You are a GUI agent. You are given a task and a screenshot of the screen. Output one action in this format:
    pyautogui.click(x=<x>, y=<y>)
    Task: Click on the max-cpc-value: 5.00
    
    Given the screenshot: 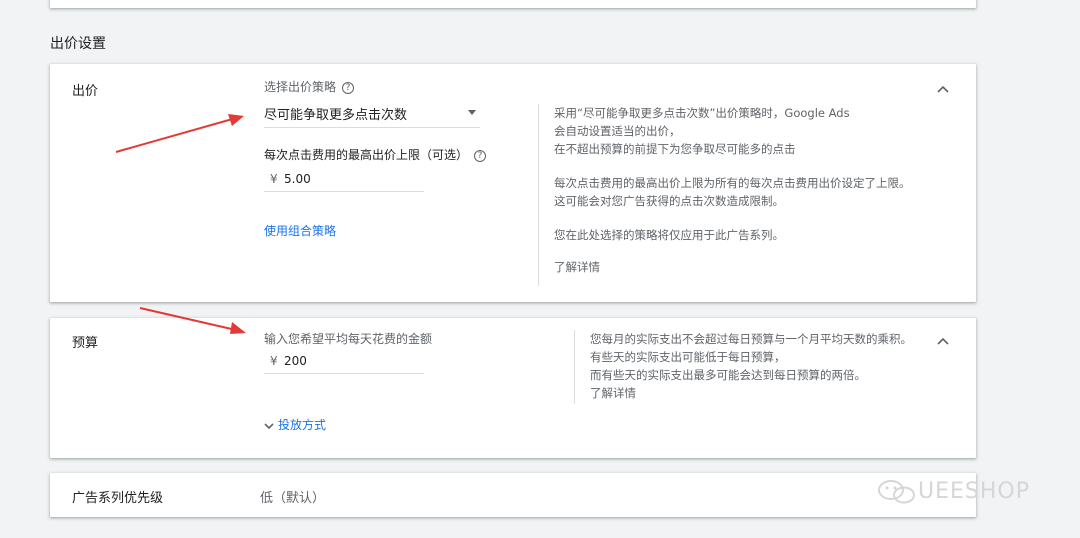 What is the action you would take?
    pyautogui.click(x=297, y=179)
    